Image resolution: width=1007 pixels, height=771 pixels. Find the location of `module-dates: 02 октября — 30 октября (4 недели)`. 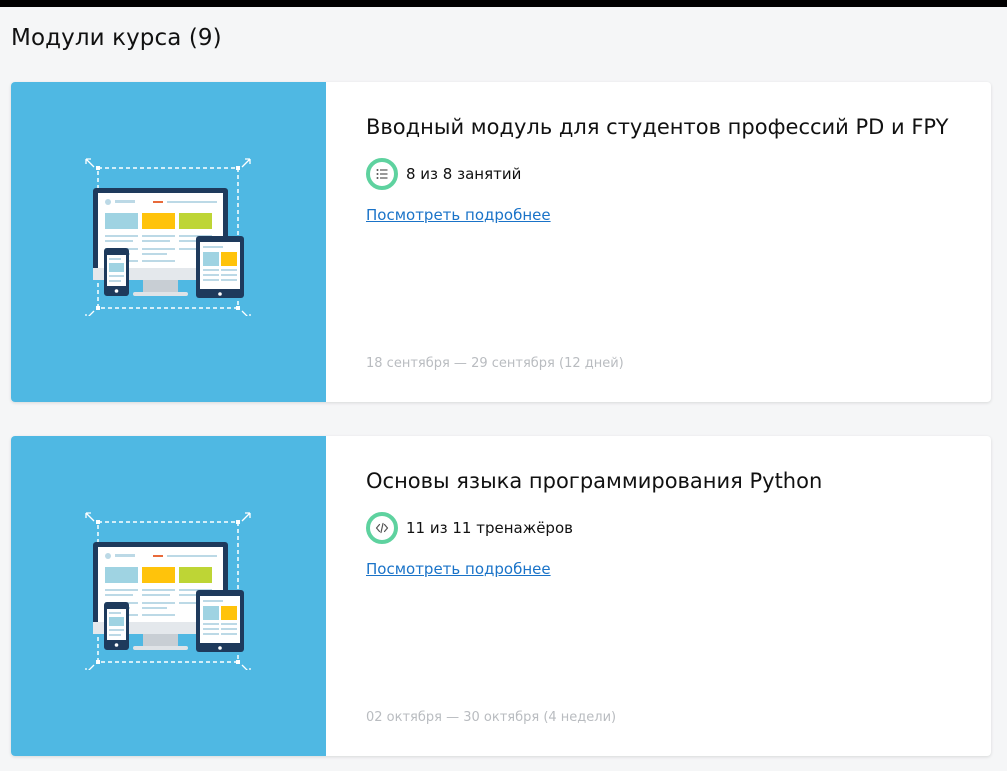

module-dates: 02 октября — 30 октября (4 недели) is located at coordinates (491, 717).